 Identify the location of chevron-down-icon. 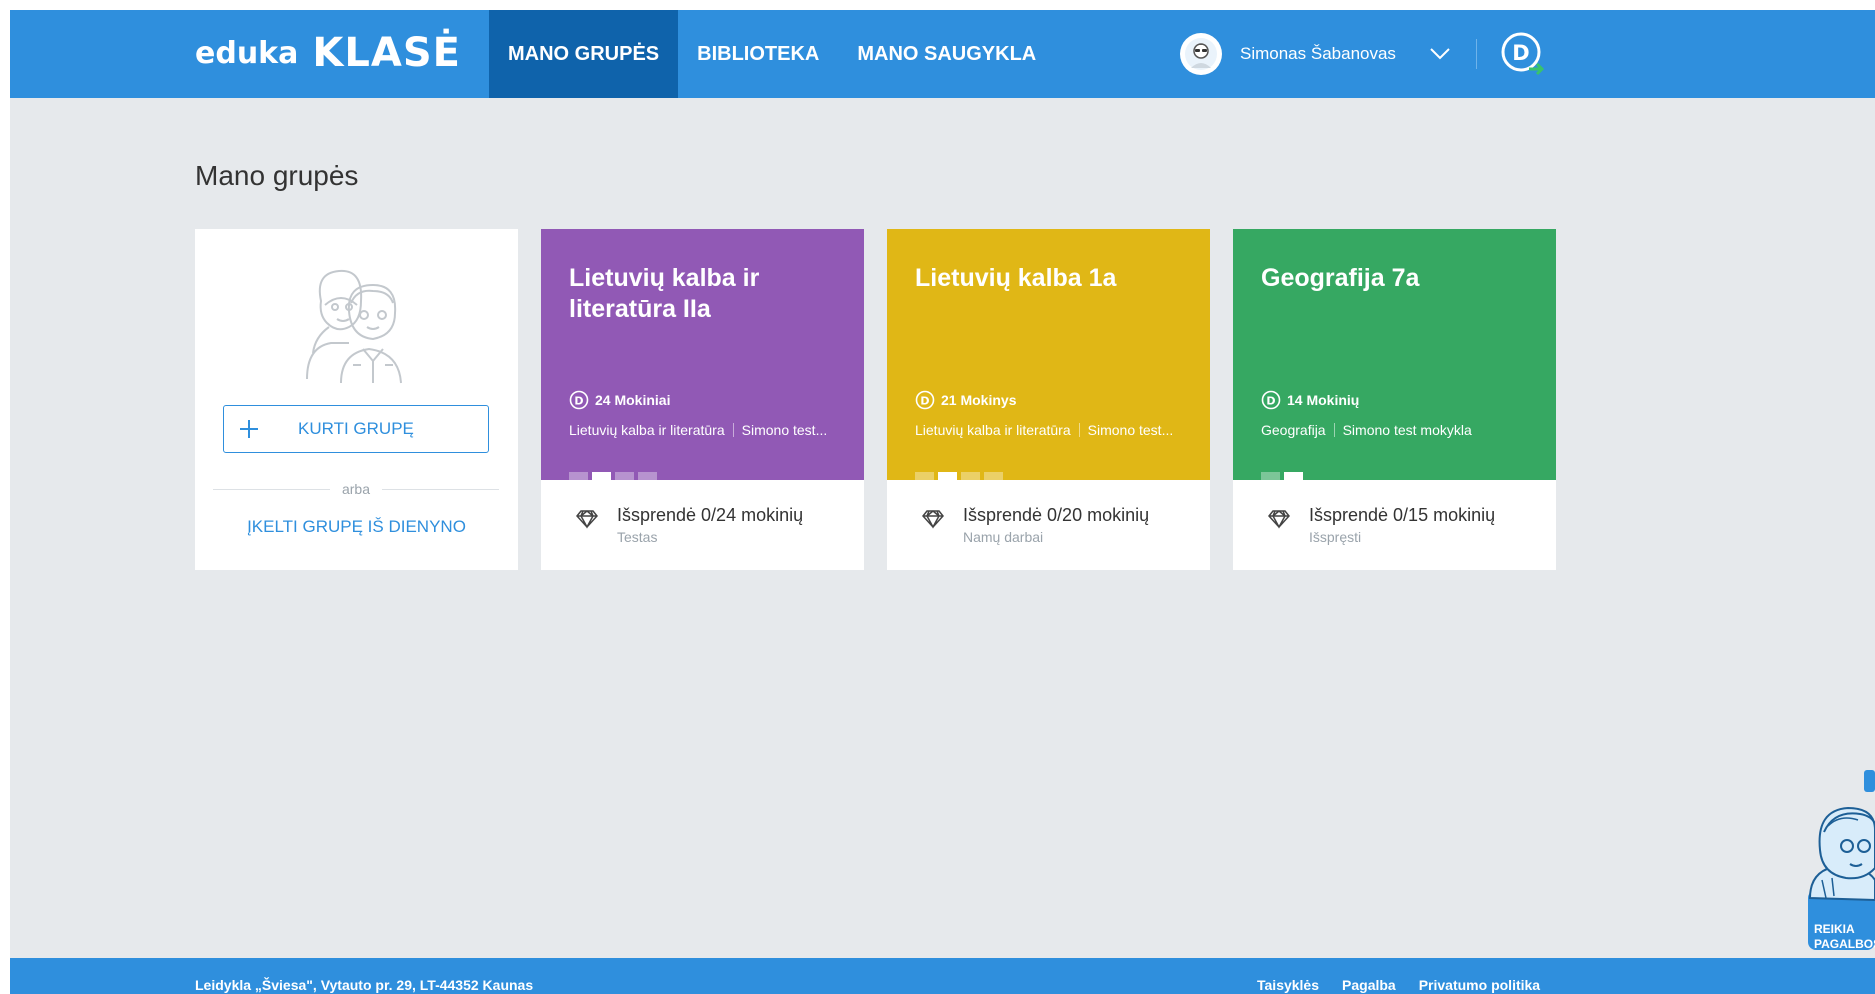
(1440, 54).